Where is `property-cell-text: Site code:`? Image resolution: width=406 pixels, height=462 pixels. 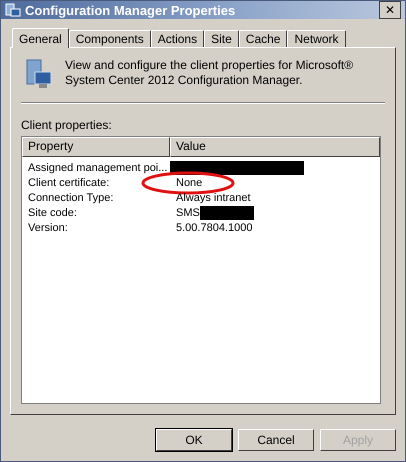
property-cell-text: Site code: is located at coordinates (52, 213).